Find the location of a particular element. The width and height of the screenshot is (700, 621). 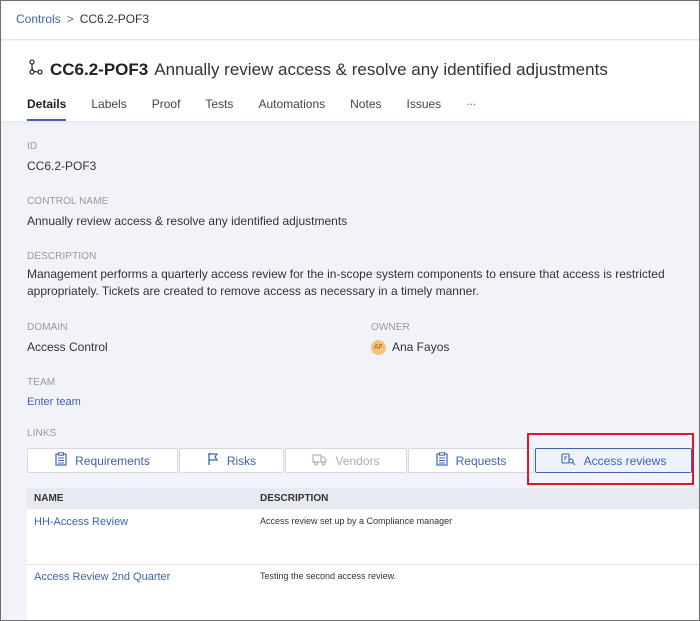

team-field: TEAM Enter team is located at coordinates (54, 394).